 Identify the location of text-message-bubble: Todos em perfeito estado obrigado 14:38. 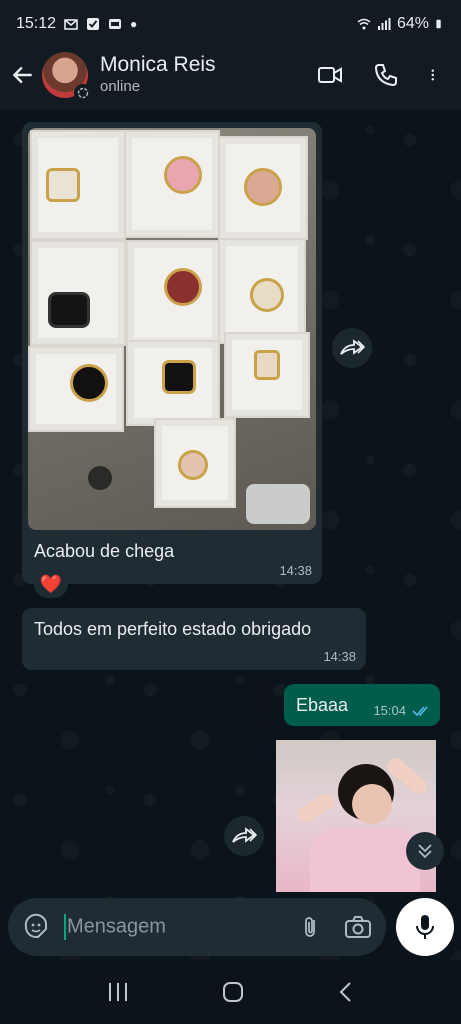
(194, 639).